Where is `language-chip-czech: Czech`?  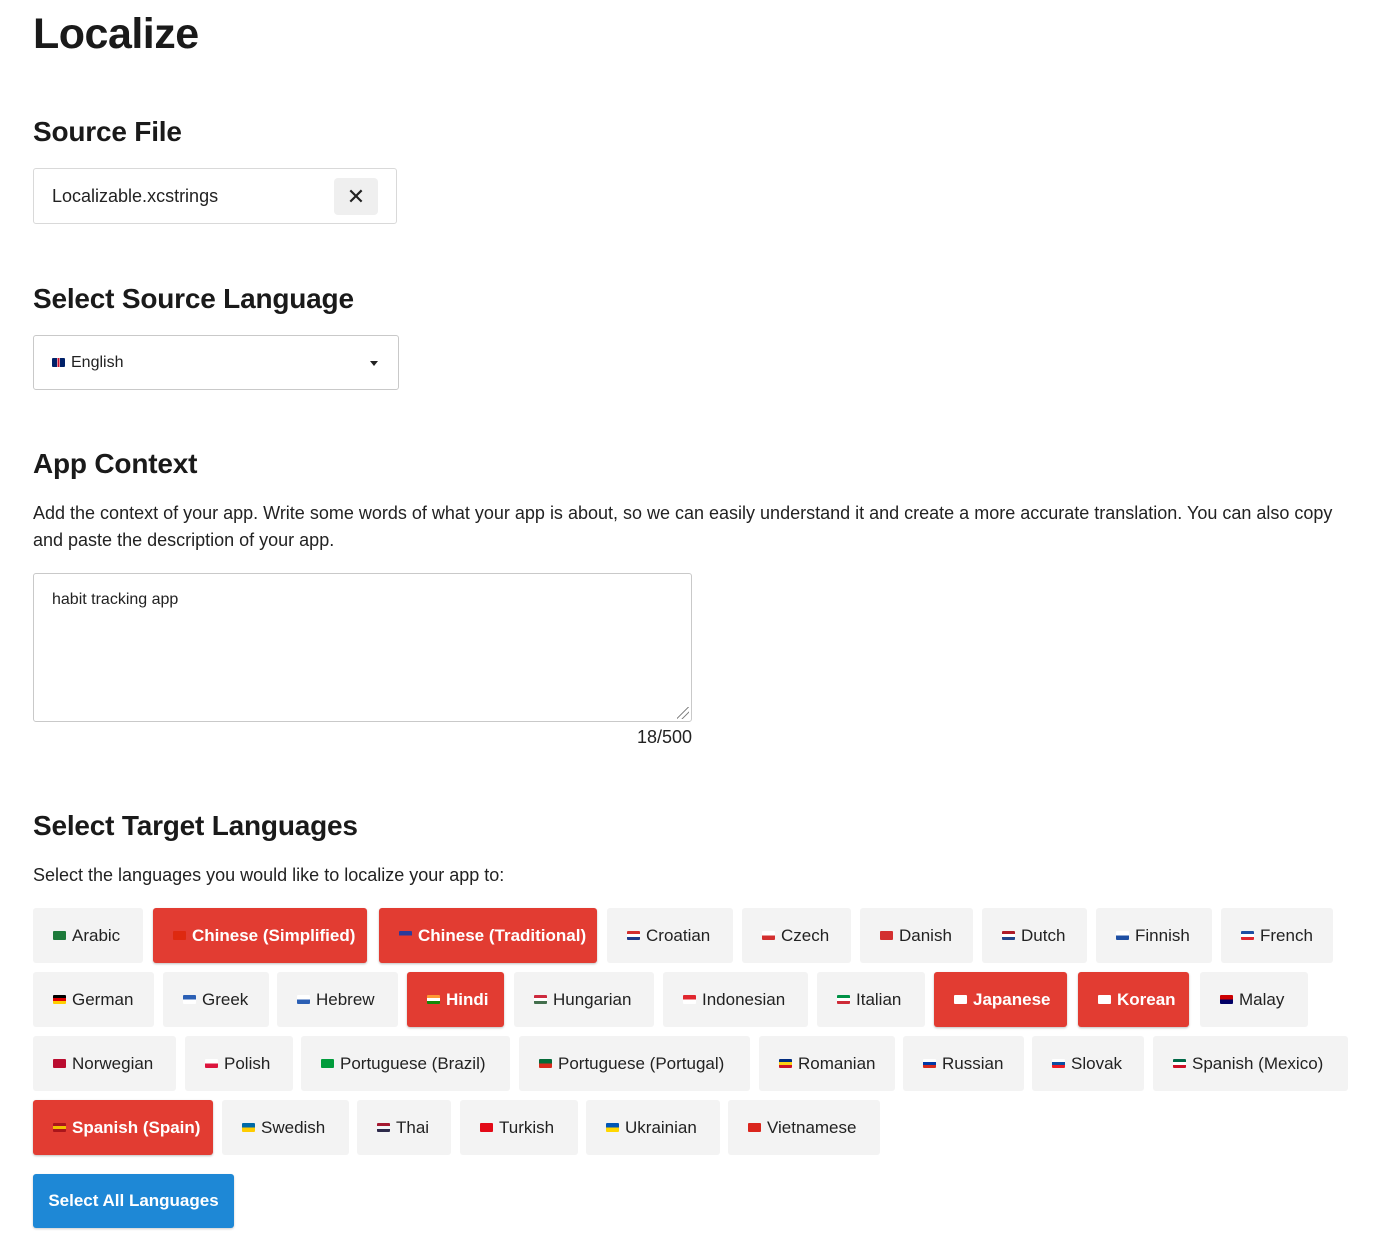
language-chip-czech: Czech is located at coordinates (796, 935).